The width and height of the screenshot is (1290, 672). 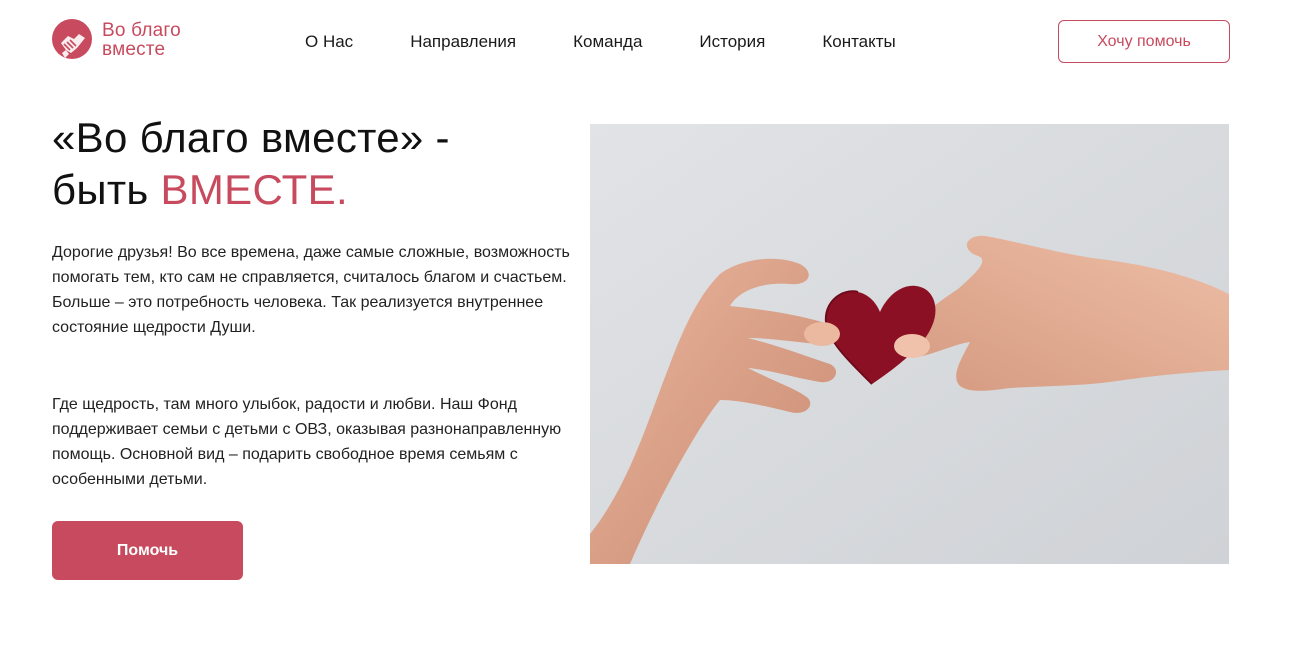 I want to click on hero-title: «Во благо вместе» - быть ВМЕСТЕ., so click(x=312, y=164).